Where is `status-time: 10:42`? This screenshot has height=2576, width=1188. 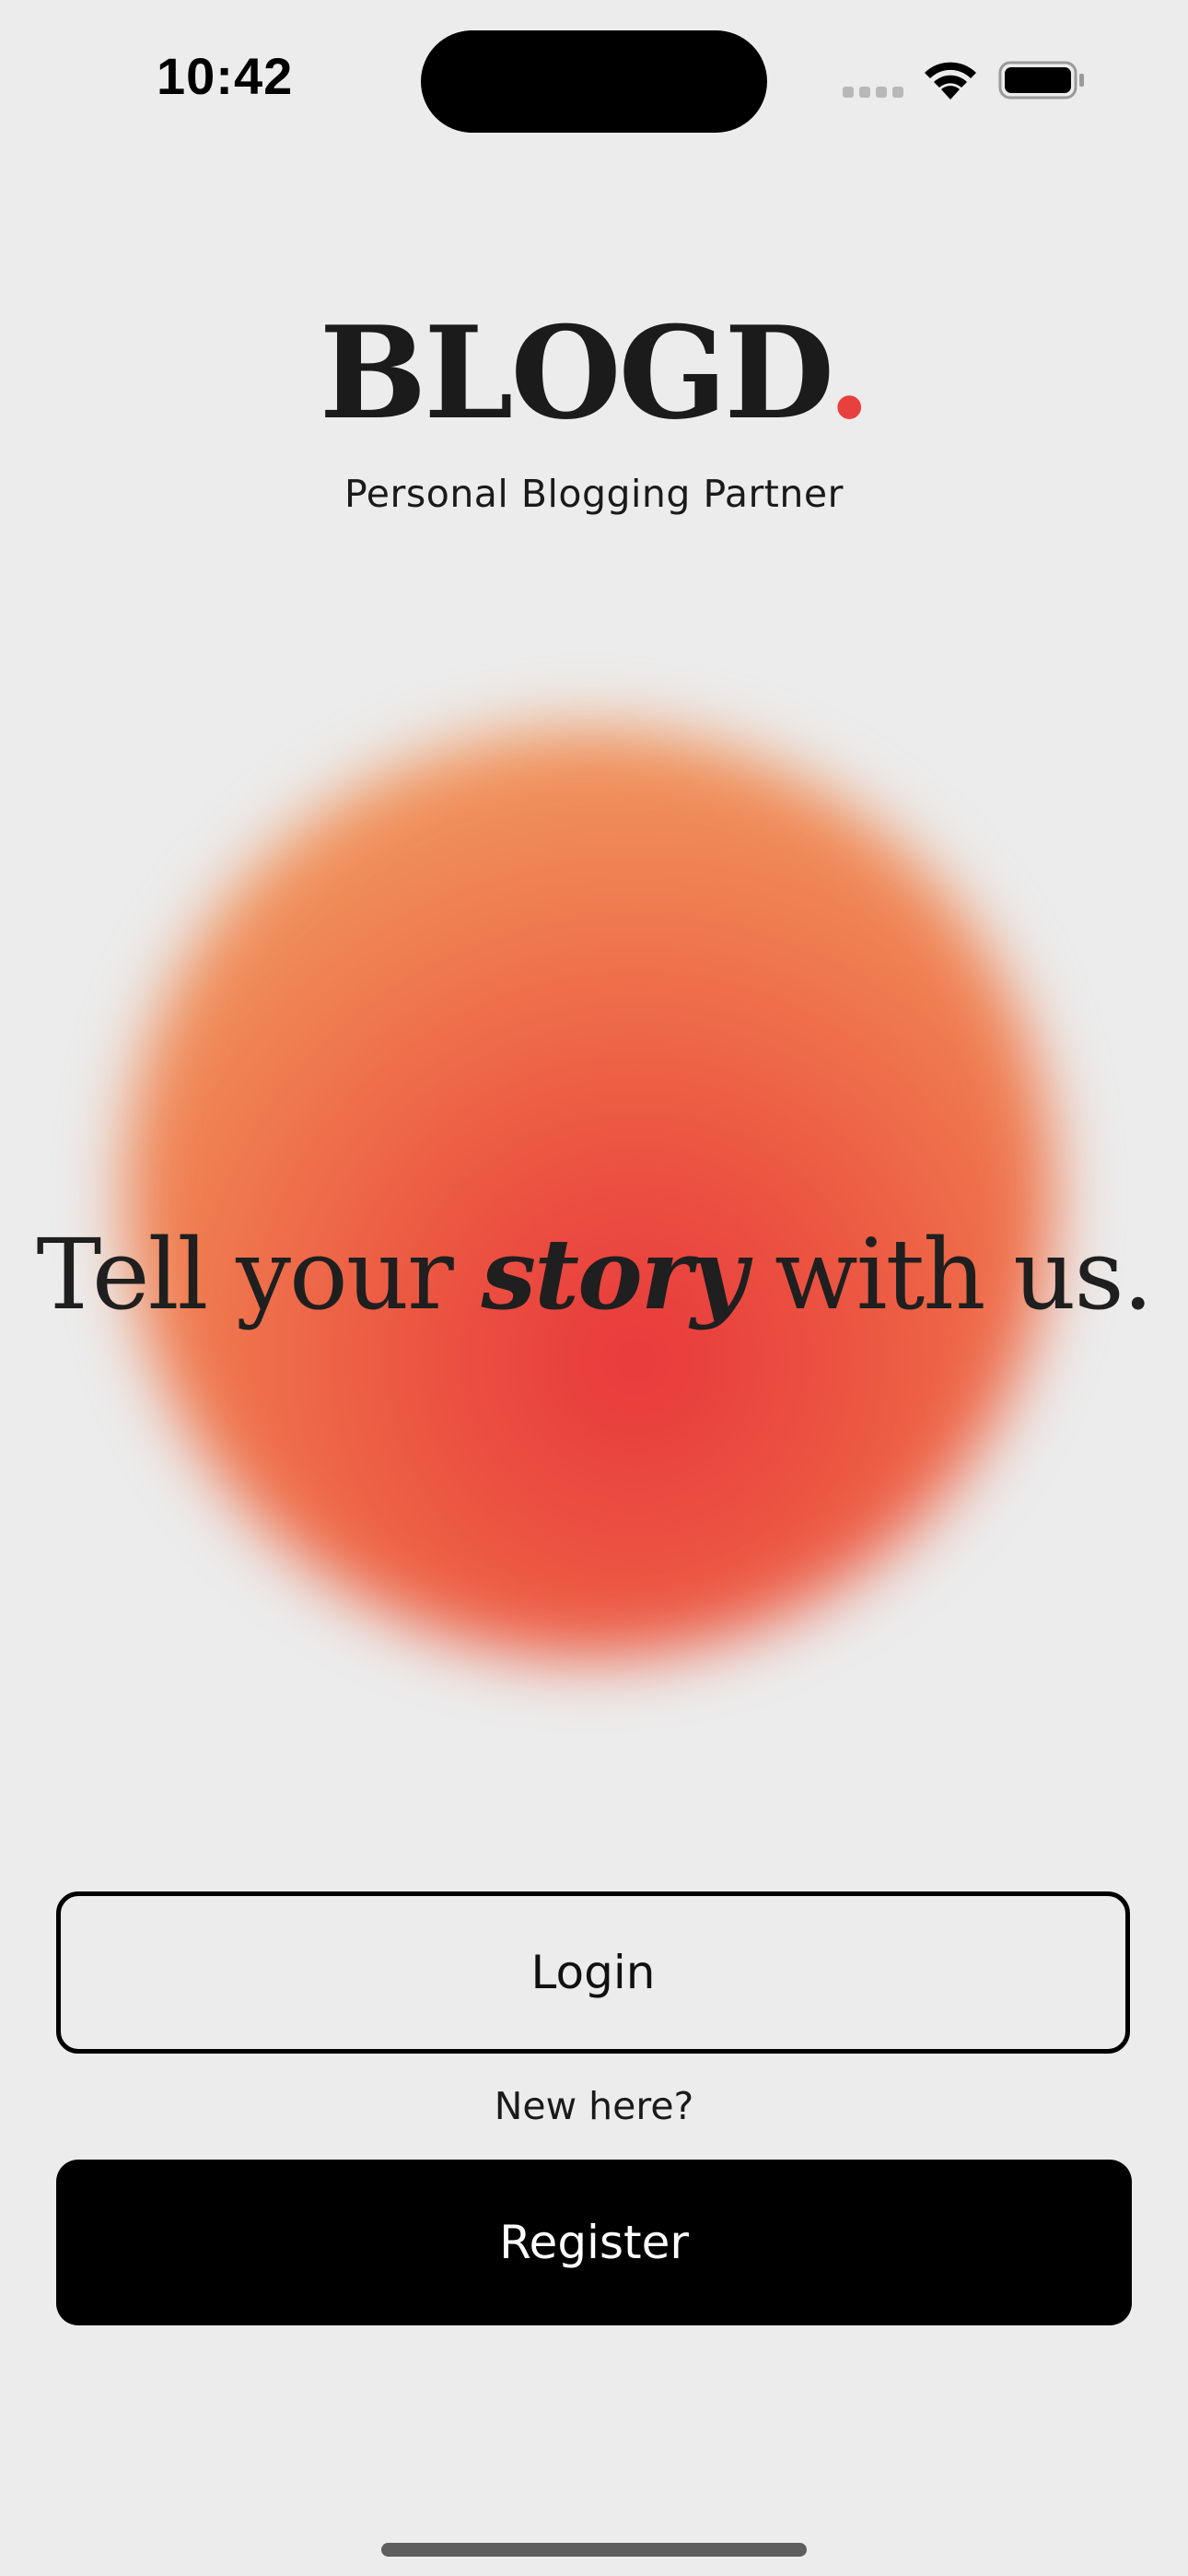 status-time: 10:42 is located at coordinates (225, 76).